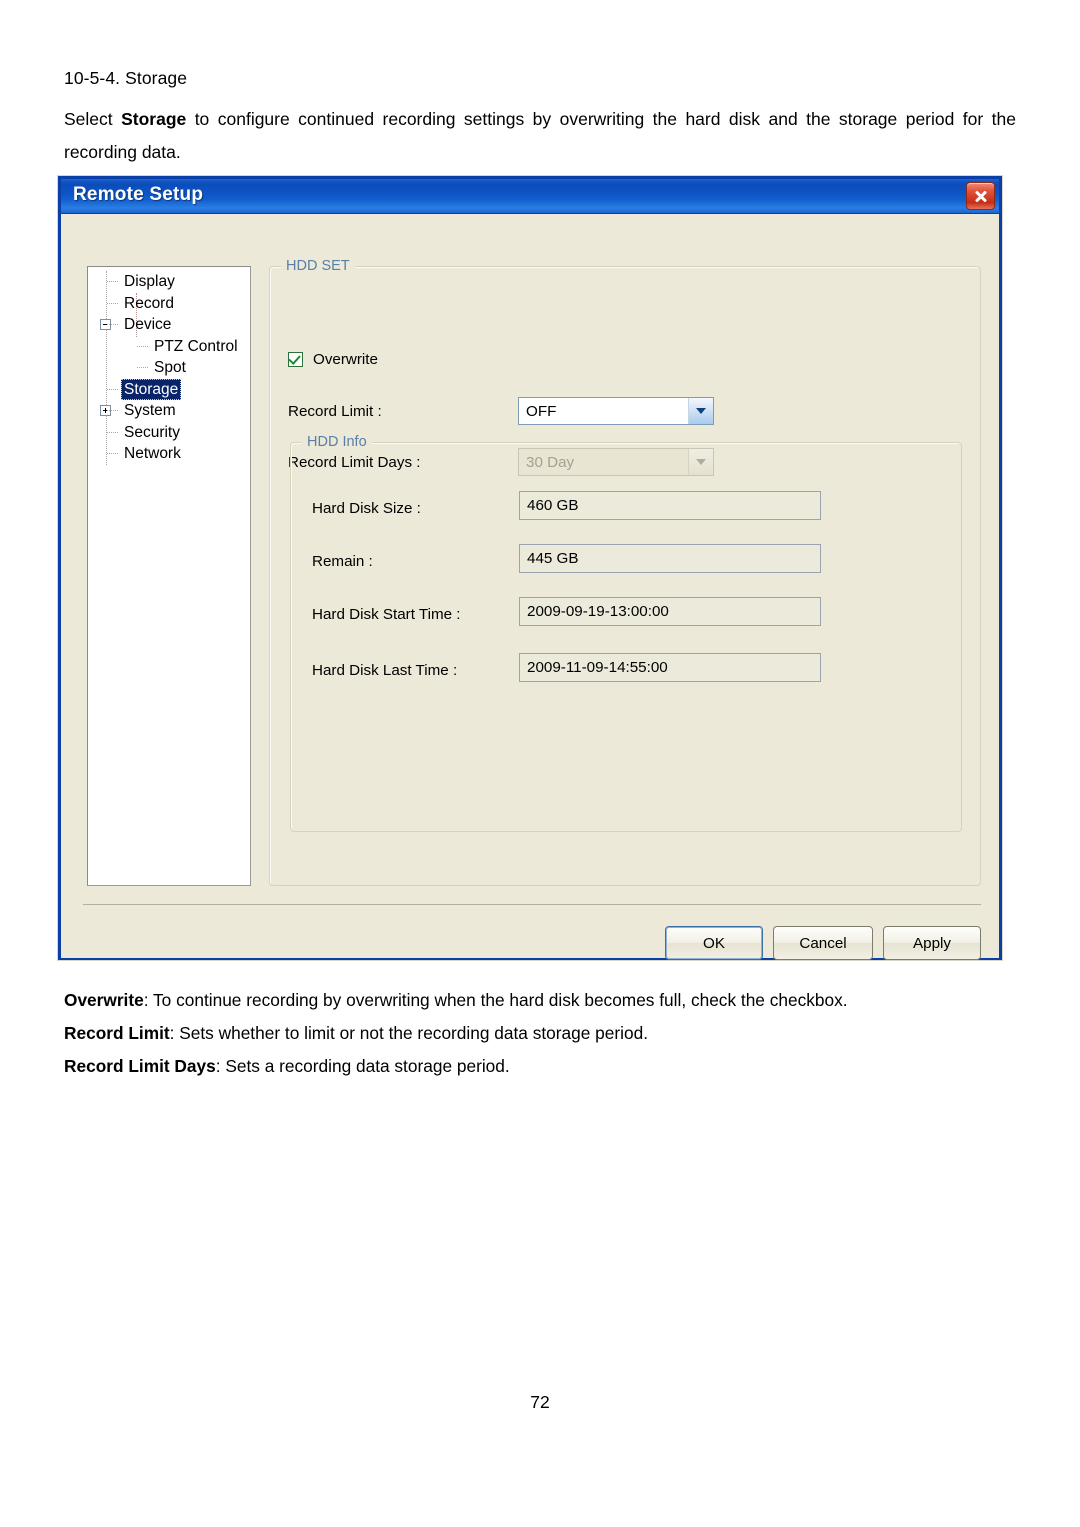  Describe the element at coordinates (386, 614) in the screenshot. I see `hard-disk-start-time-label: Hard Disk Start Time :` at that location.